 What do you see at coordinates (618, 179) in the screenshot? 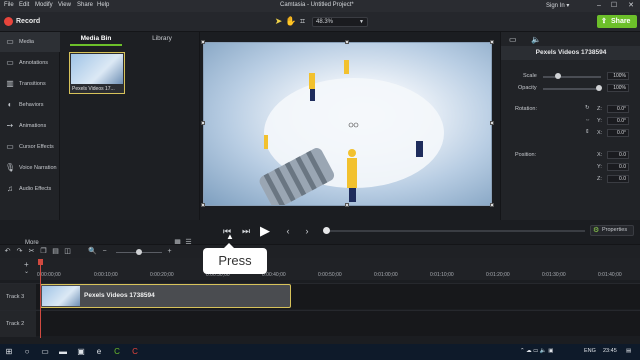
I see `position-z-field: 0.0` at bounding box center [618, 179].